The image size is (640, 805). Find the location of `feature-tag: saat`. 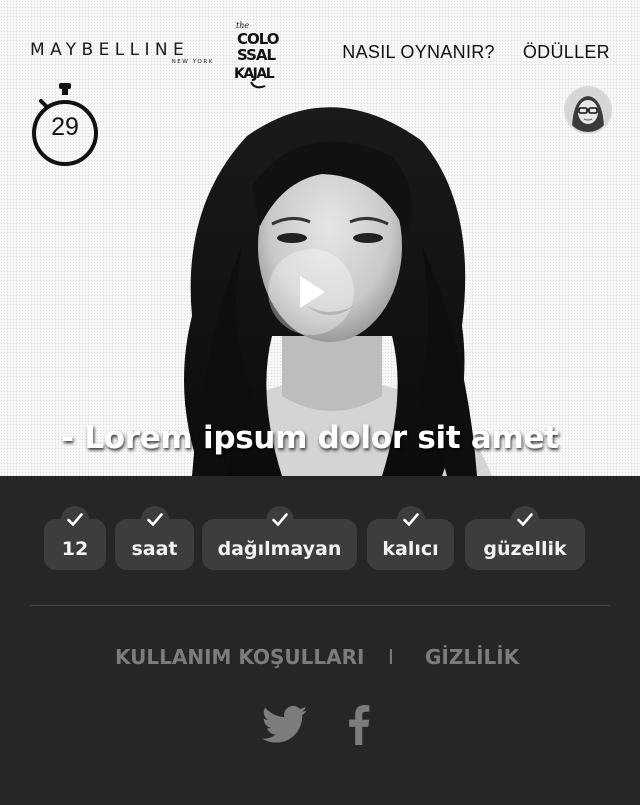

feature-tag: saat is located at coordinates (154, 538).